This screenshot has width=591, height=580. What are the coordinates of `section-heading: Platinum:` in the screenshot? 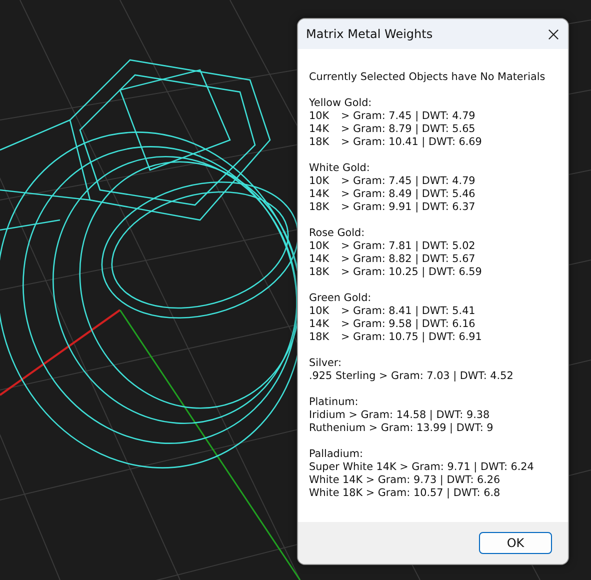 It's located at (334, 402).